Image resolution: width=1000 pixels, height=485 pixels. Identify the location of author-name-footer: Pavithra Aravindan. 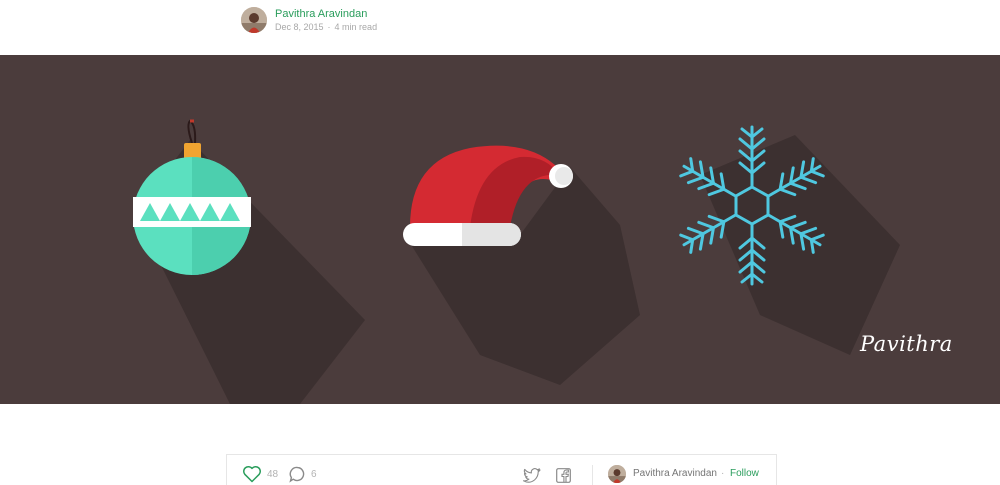
(675, 473).